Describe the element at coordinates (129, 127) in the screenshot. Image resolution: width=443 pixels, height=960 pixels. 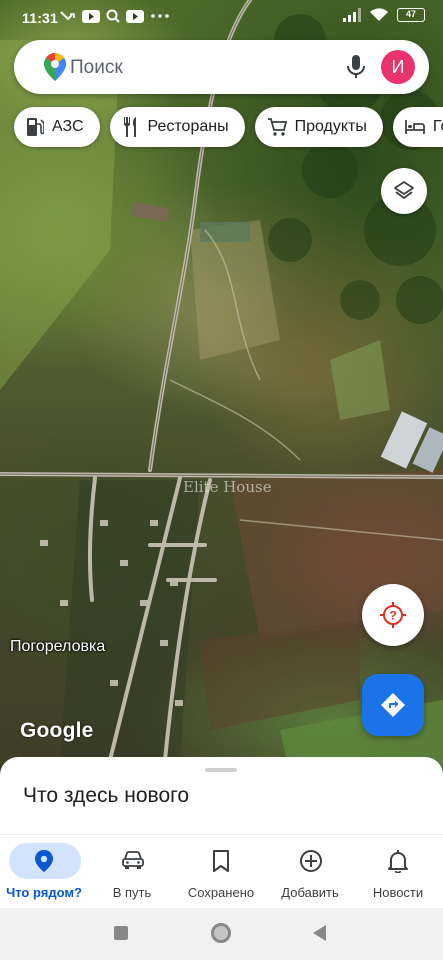
I see `restaurant-icon` at that location.